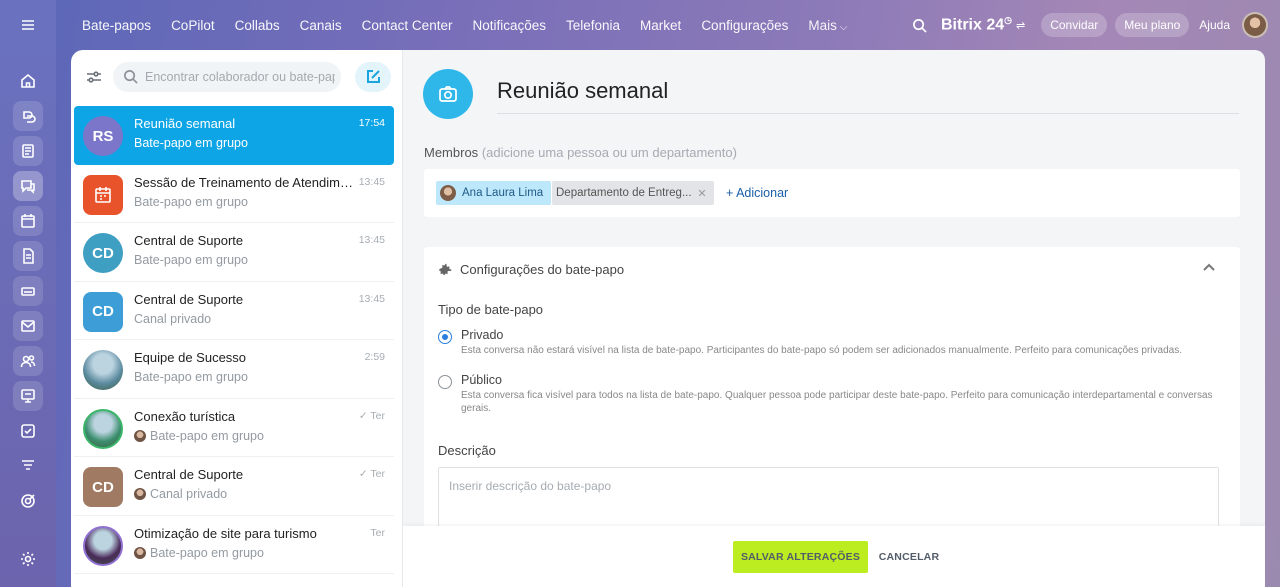 This screenshot has height=587, width=1280. I want to click on nav-canais: Canais, so click(321, 25).